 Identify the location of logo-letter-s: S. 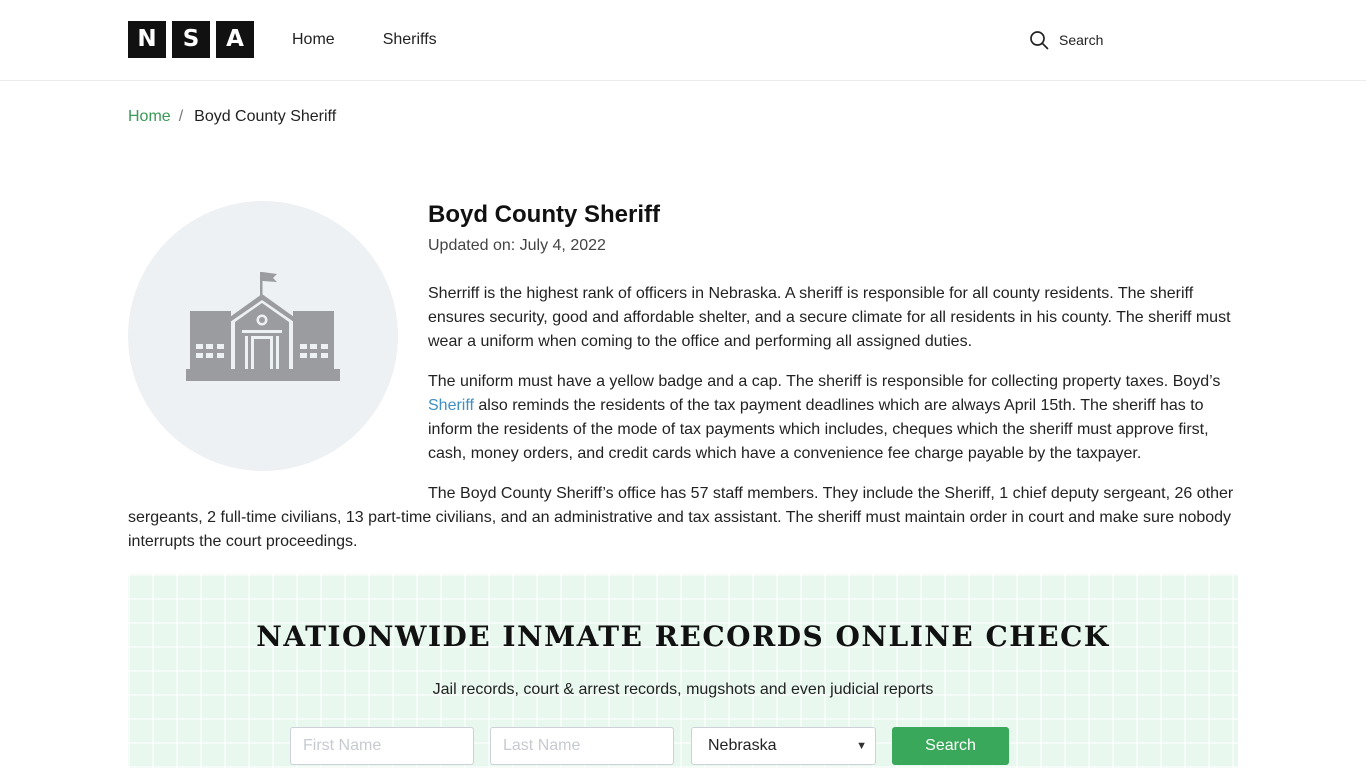
(191, 39).